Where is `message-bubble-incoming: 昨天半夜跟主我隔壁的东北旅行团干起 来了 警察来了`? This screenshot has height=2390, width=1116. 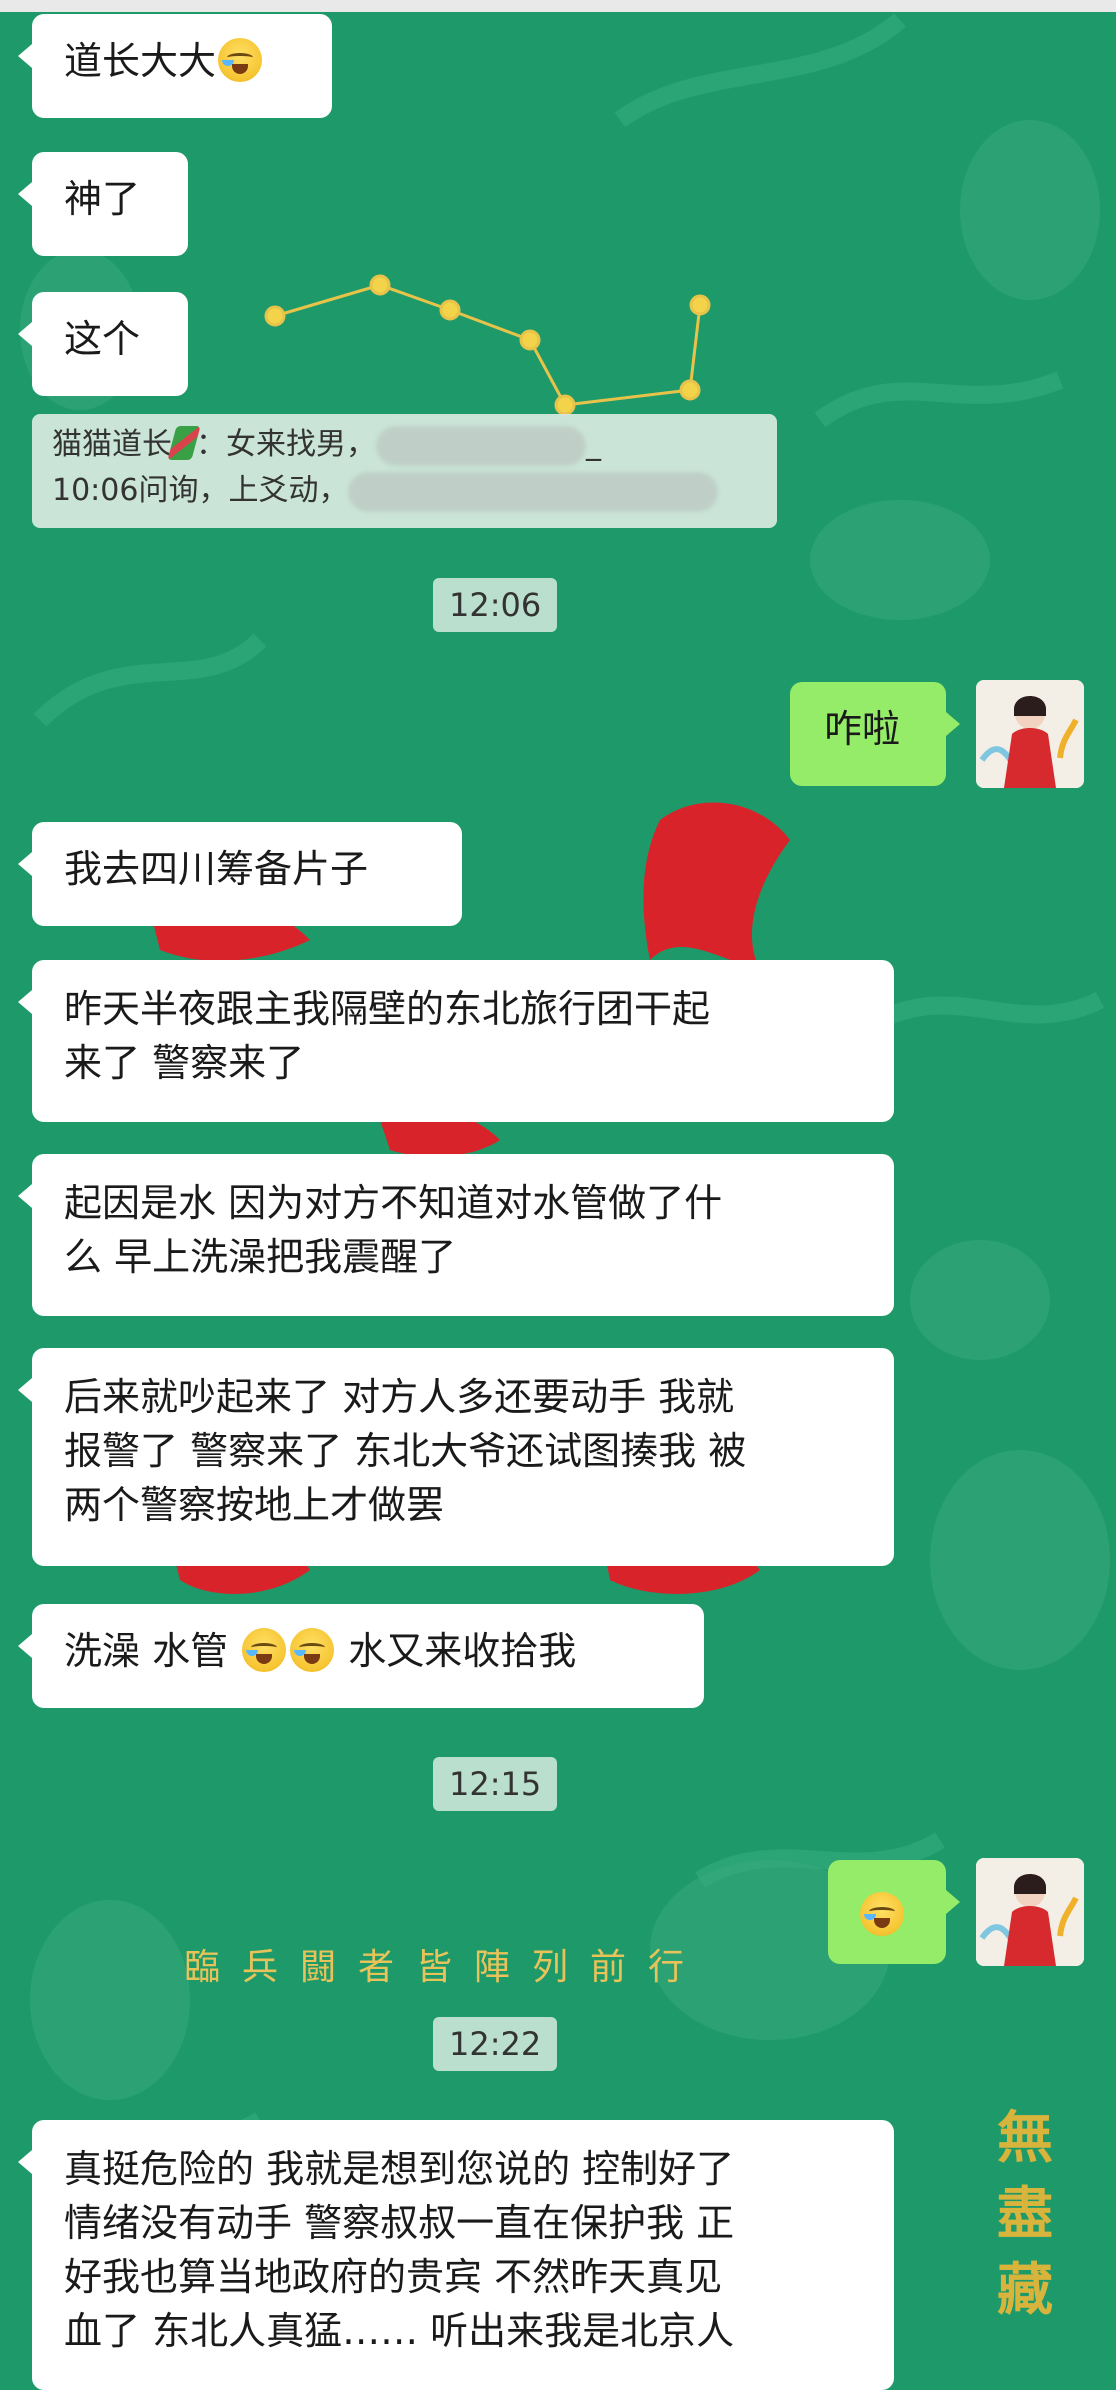 message-bubble-incoming: 昨天半夜跟主我隔壁的东北旅行团干起 来了 警察来了 is located at coordinates (456, 1041).